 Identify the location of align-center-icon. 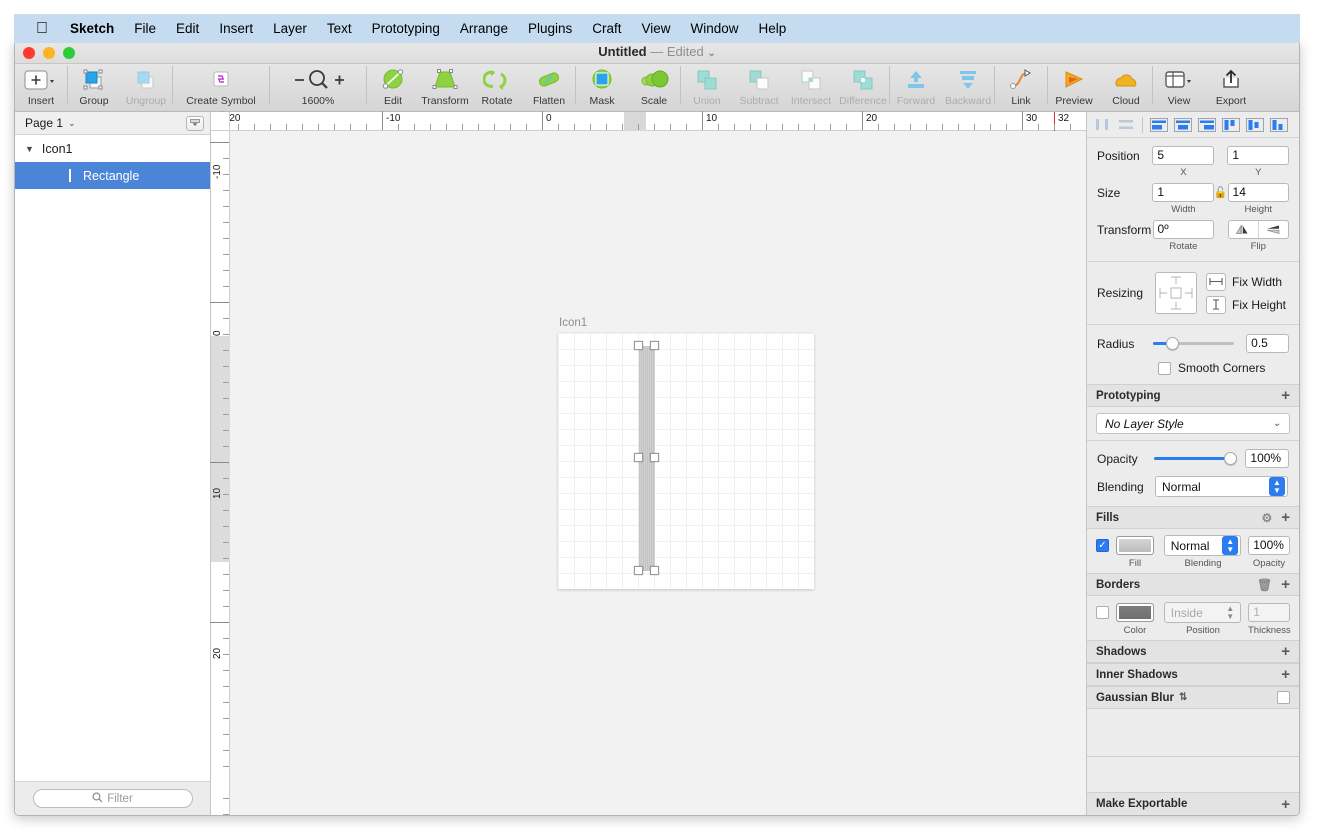
(1183, 125).